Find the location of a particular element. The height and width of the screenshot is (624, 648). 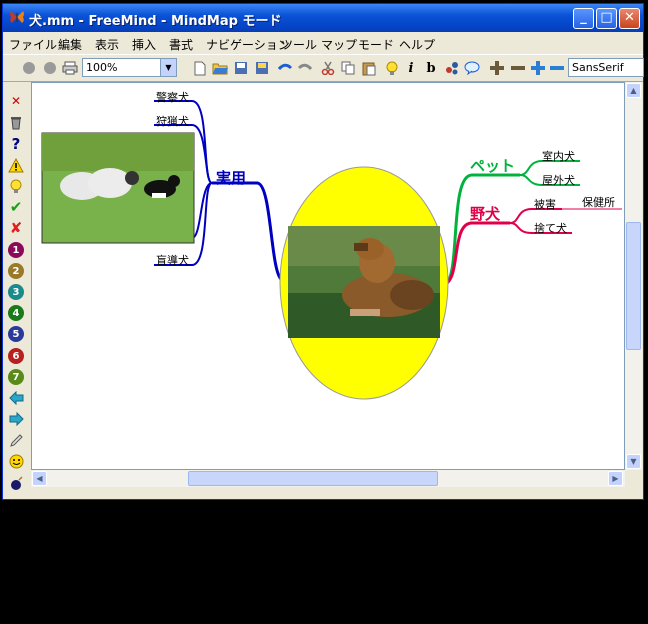

chevron-down-icon: ▼ is located at coordinates (168, 67).